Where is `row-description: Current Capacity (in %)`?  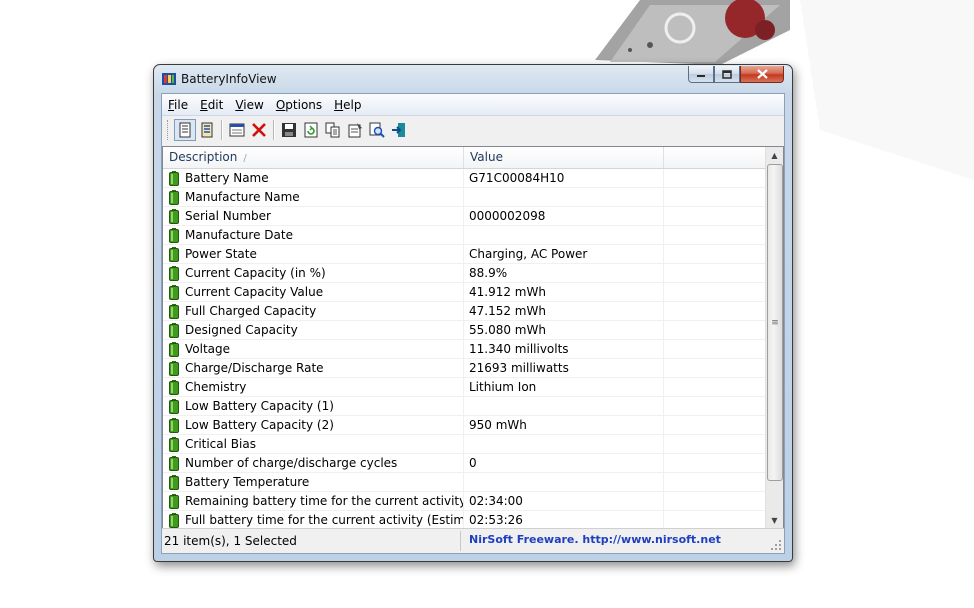 row-description: Current Capacity (in %) is located at coordinates (313, 273).